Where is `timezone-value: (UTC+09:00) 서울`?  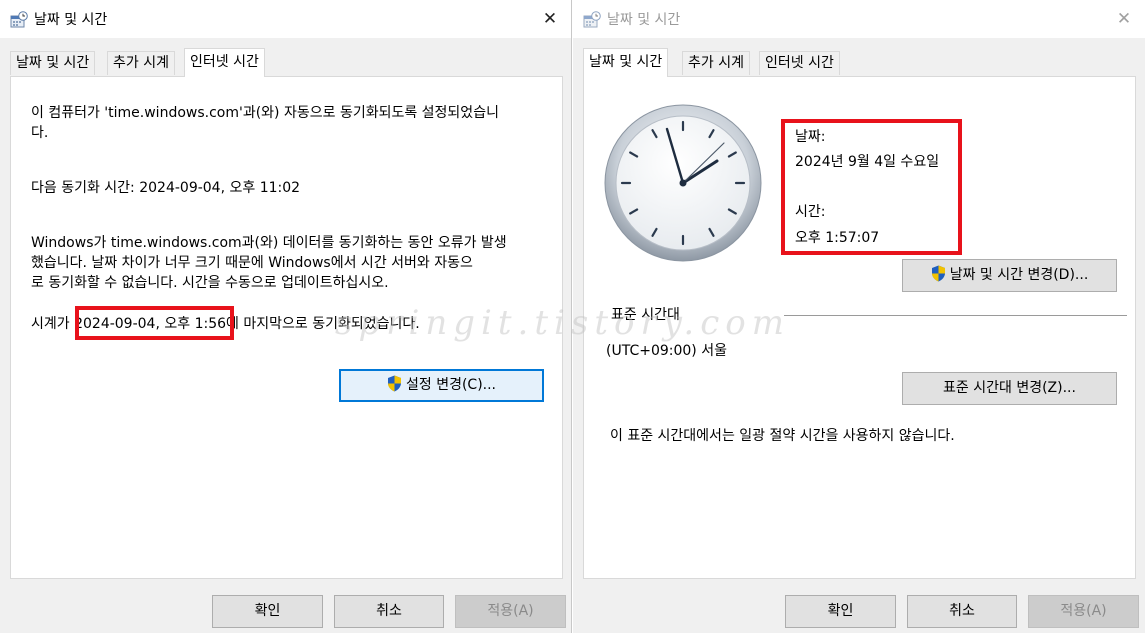
timezone-value: (UTC+09:00) 서울 is located at coordinates (666, 351).